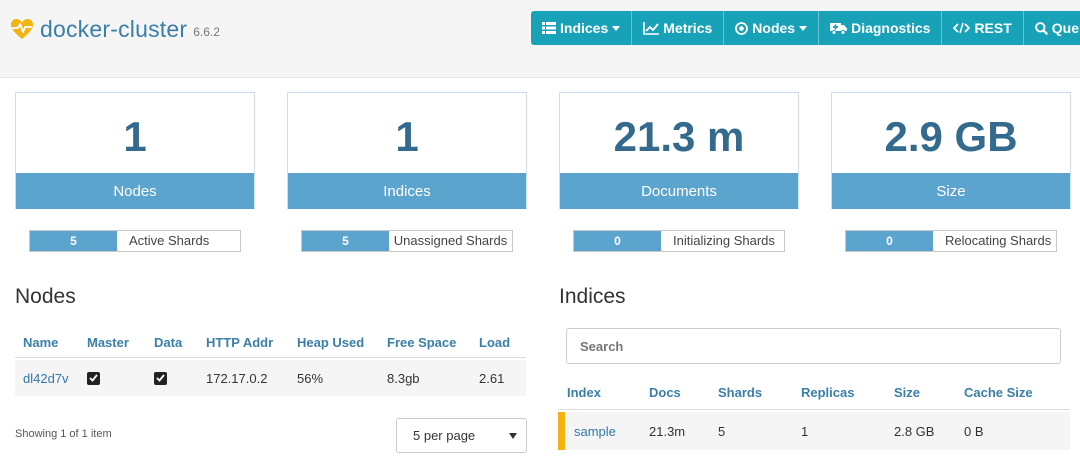 This screenshot has height=468, width=1080. I want to click on cache-size-cell: 0 B, so click(974, 431).